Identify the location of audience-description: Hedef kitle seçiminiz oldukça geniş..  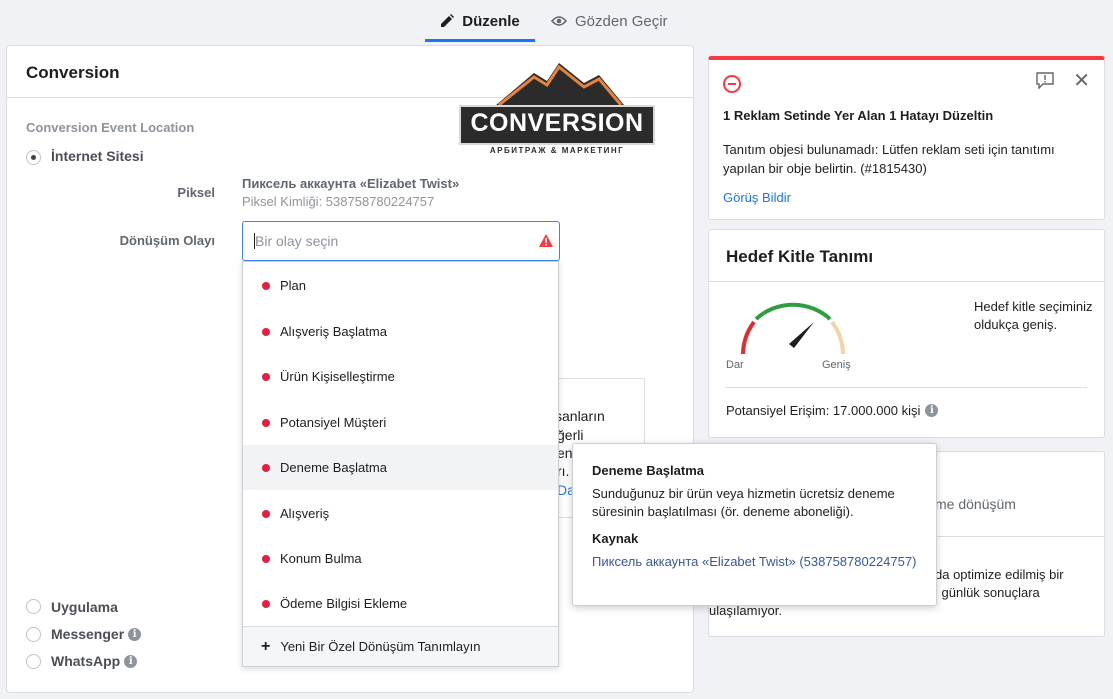
(1033, 315).